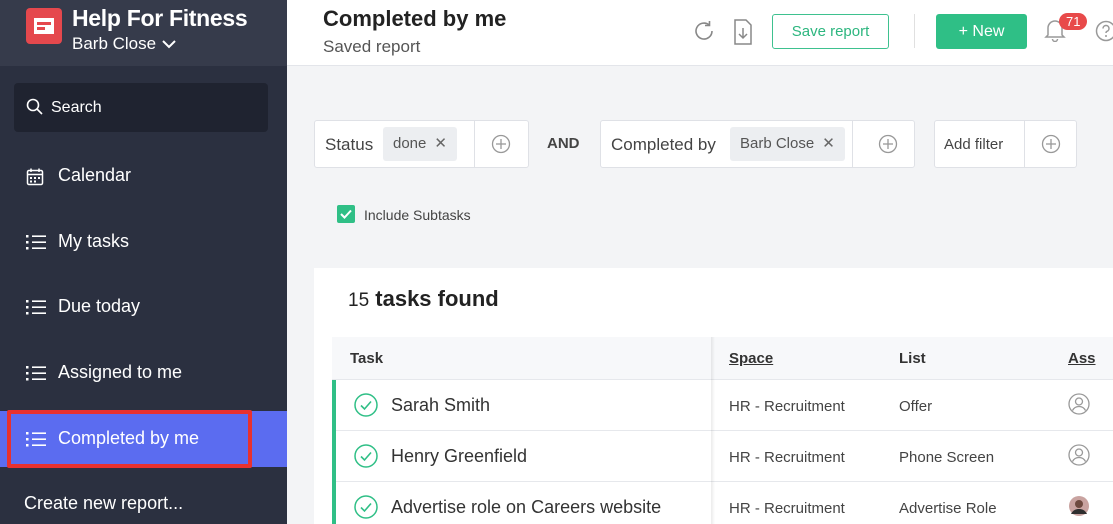 Image resolution: width=1113 pixels, height=524 pixels. Describe the element at coordinates (777, 143) in the screenshot. I see `completed-by-chip-label: Barb Close` at that location.